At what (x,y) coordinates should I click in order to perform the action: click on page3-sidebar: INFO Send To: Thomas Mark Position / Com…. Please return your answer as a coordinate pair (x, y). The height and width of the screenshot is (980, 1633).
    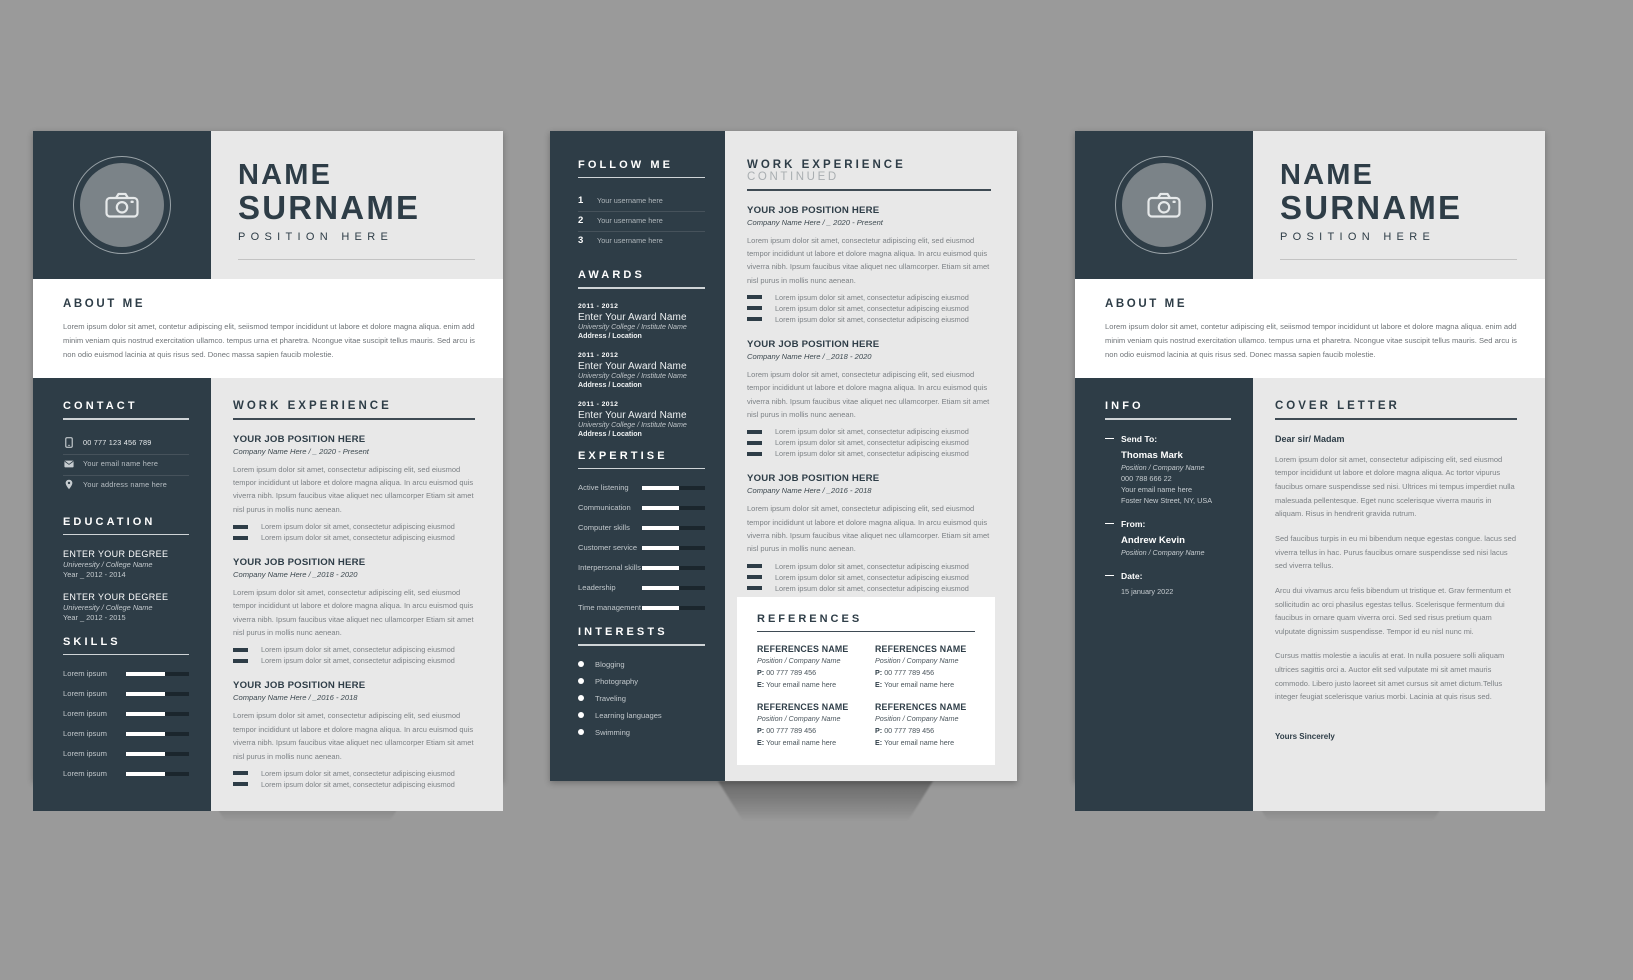
    Looking at the image, I should click on (1164, 595).